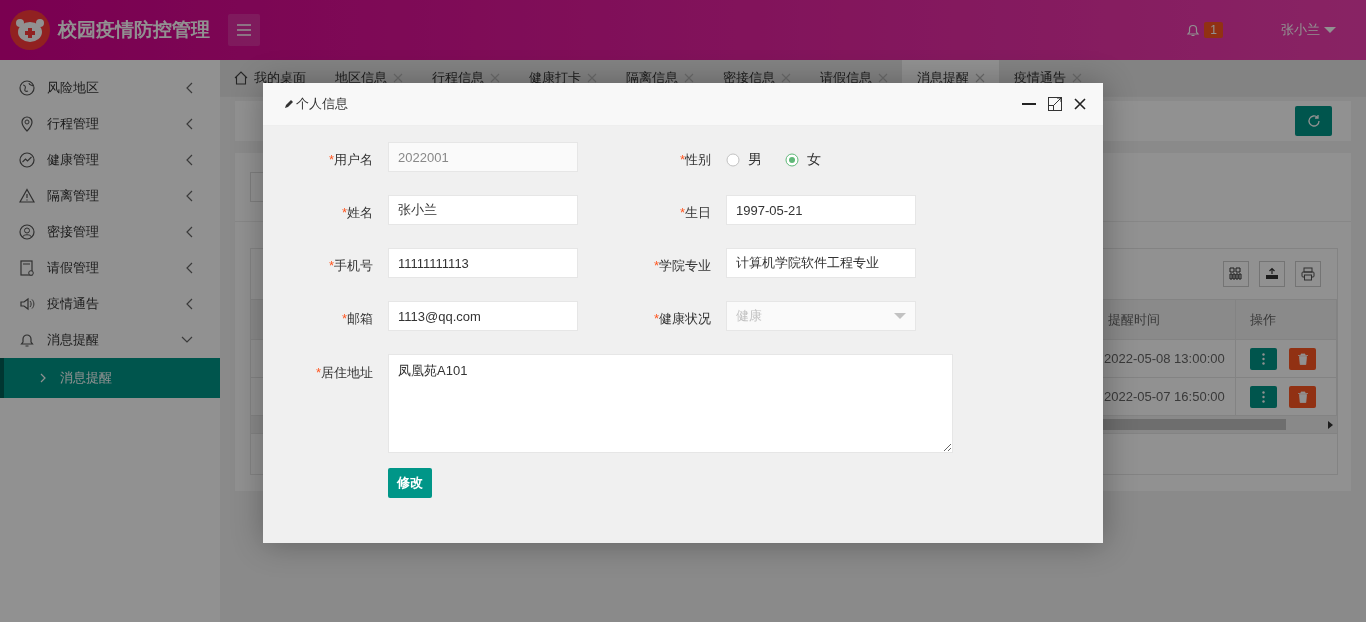 The width and height of the screenshot is (1366, 622). Describe the element at coordinates (241, 78) in the screenshot. I see `home-icon` at that location.